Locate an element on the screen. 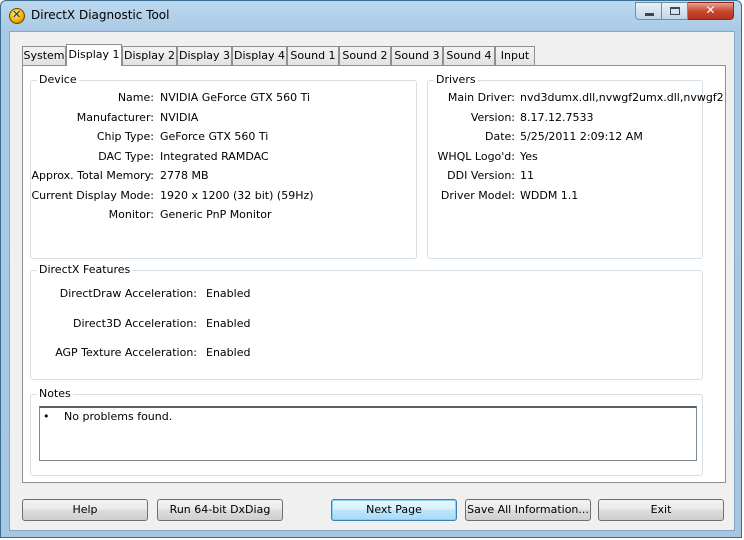  driver-model-label: Driver Model: is located at coordinates (477, 195).